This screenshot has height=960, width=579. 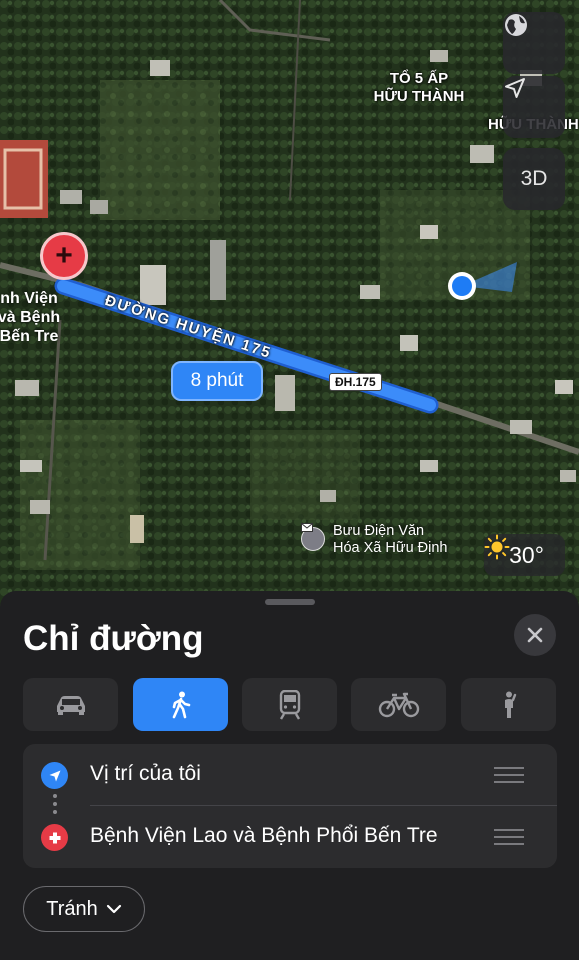 What do you see at coordinates (113, 638) in the screenshot?
I see `sheet-title: Chỉ đường` at bounding box center [113, 638].